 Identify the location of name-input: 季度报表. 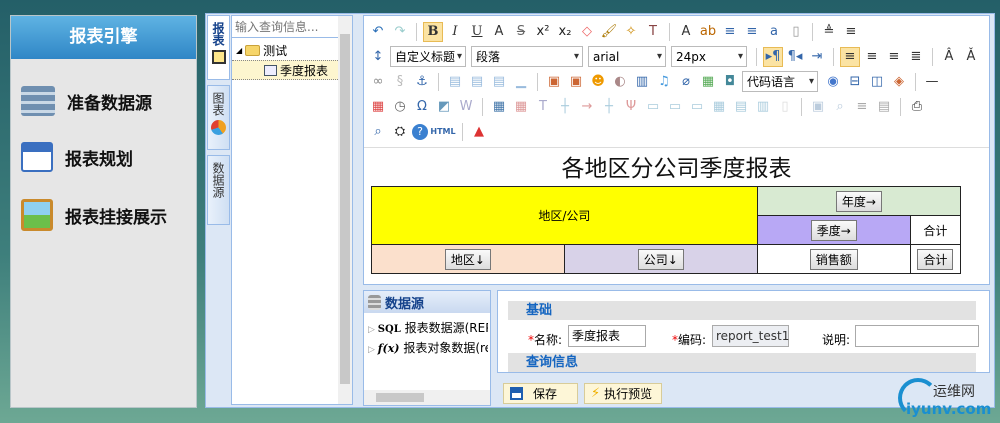
(607, 336).